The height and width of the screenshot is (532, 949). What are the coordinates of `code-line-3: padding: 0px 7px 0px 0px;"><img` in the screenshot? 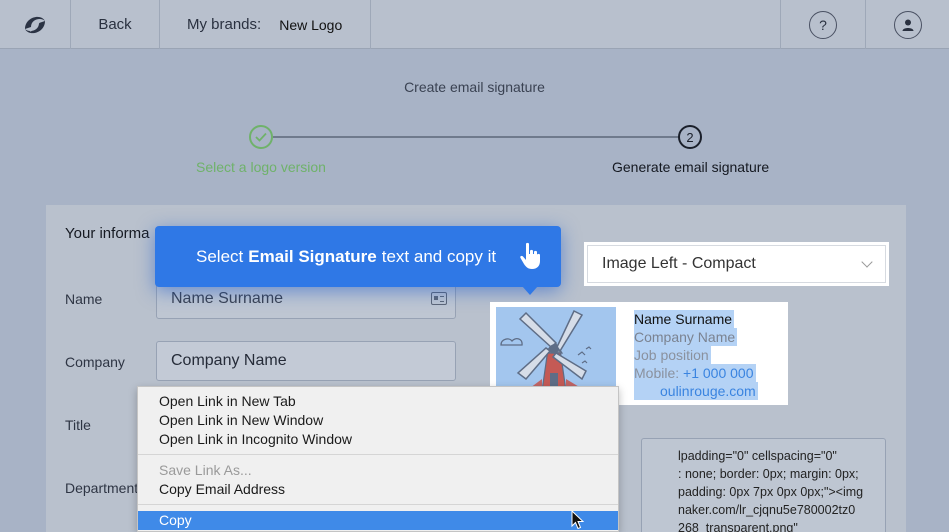 It's located at (771, 492).